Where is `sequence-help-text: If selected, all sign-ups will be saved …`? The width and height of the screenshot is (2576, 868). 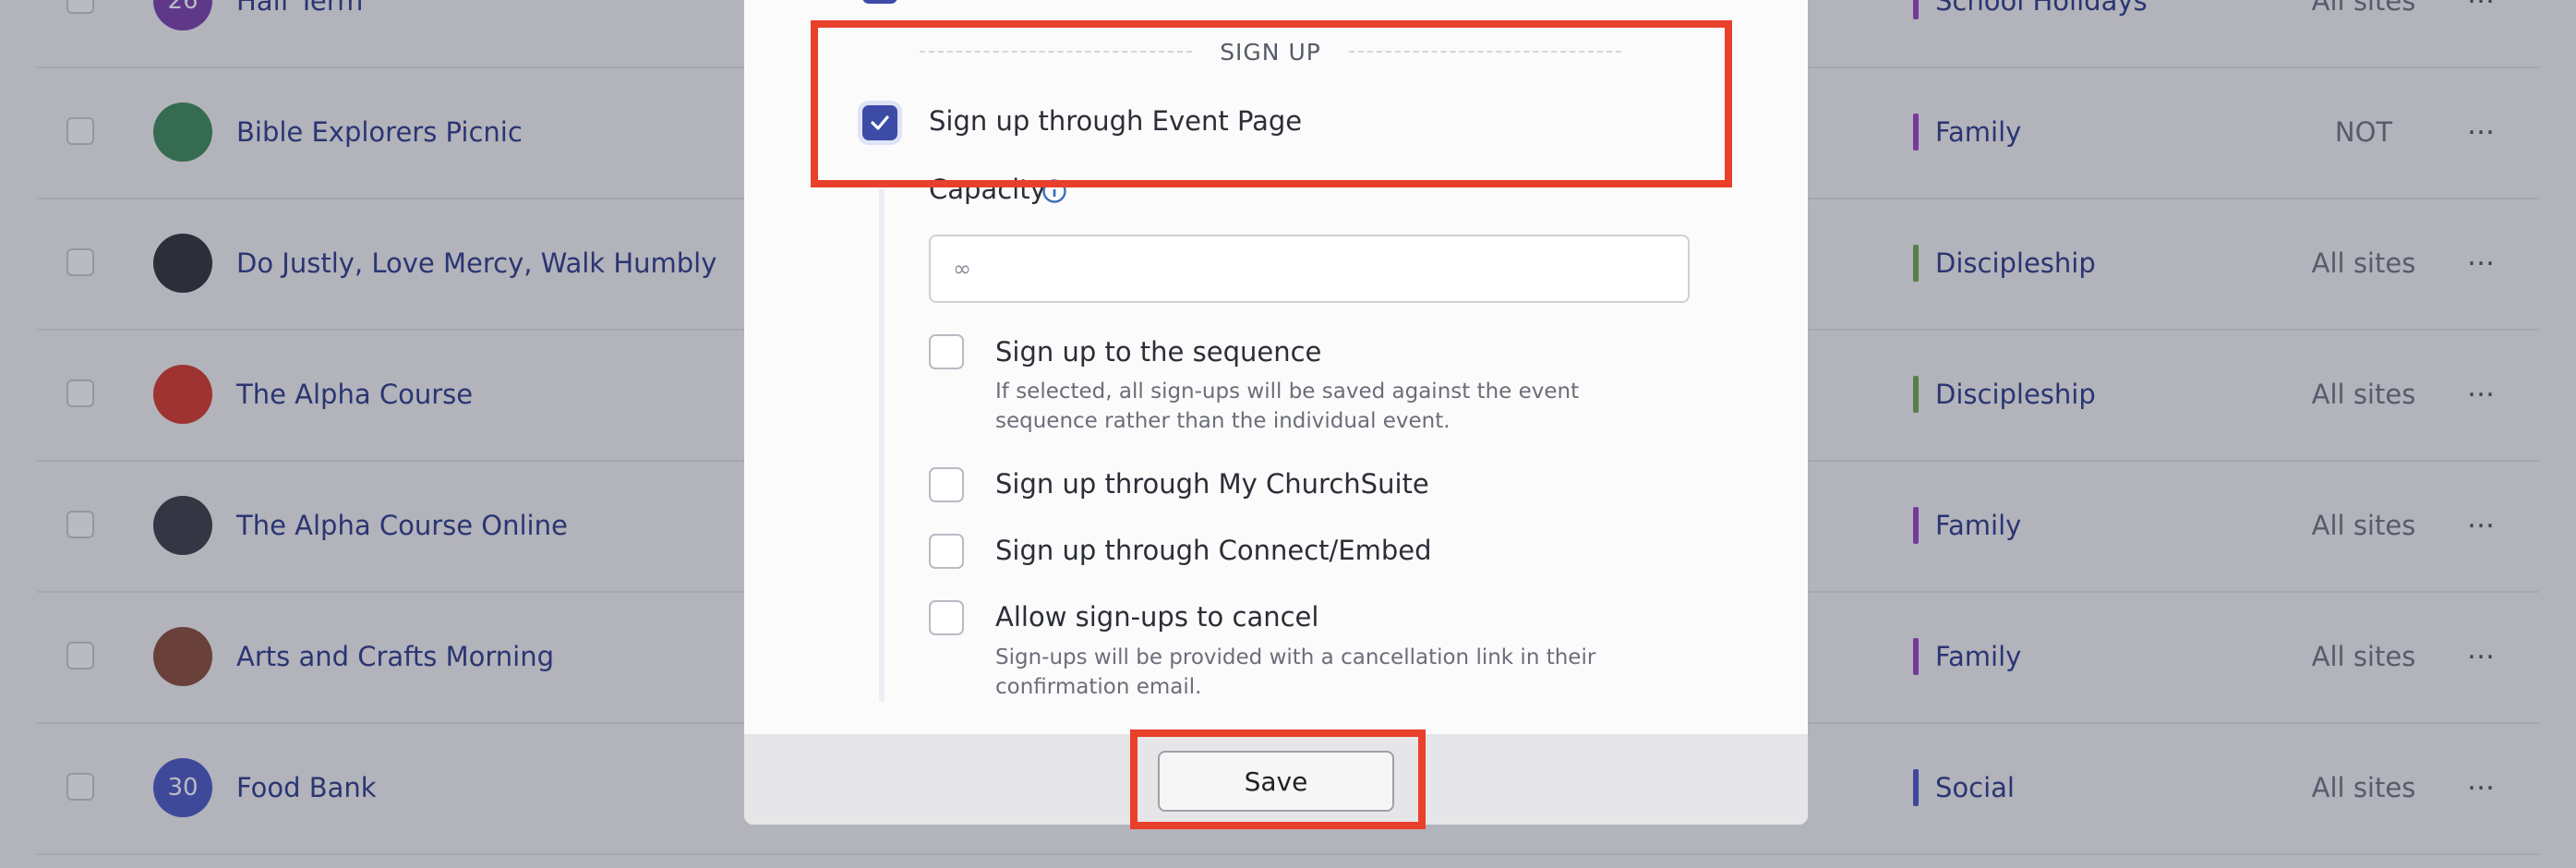
sequence-help-text: If selected, all sign-ups will be saved … is located at coordinates (1287, 407).